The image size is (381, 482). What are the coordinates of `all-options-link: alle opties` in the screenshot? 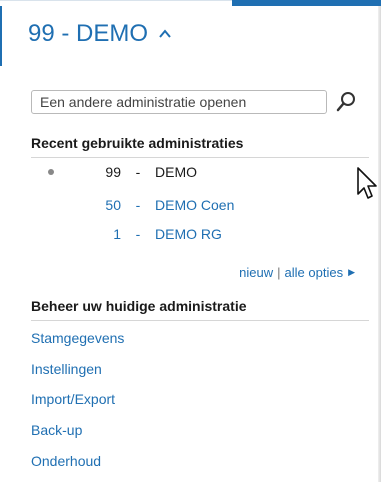 It's located at (314, 272).